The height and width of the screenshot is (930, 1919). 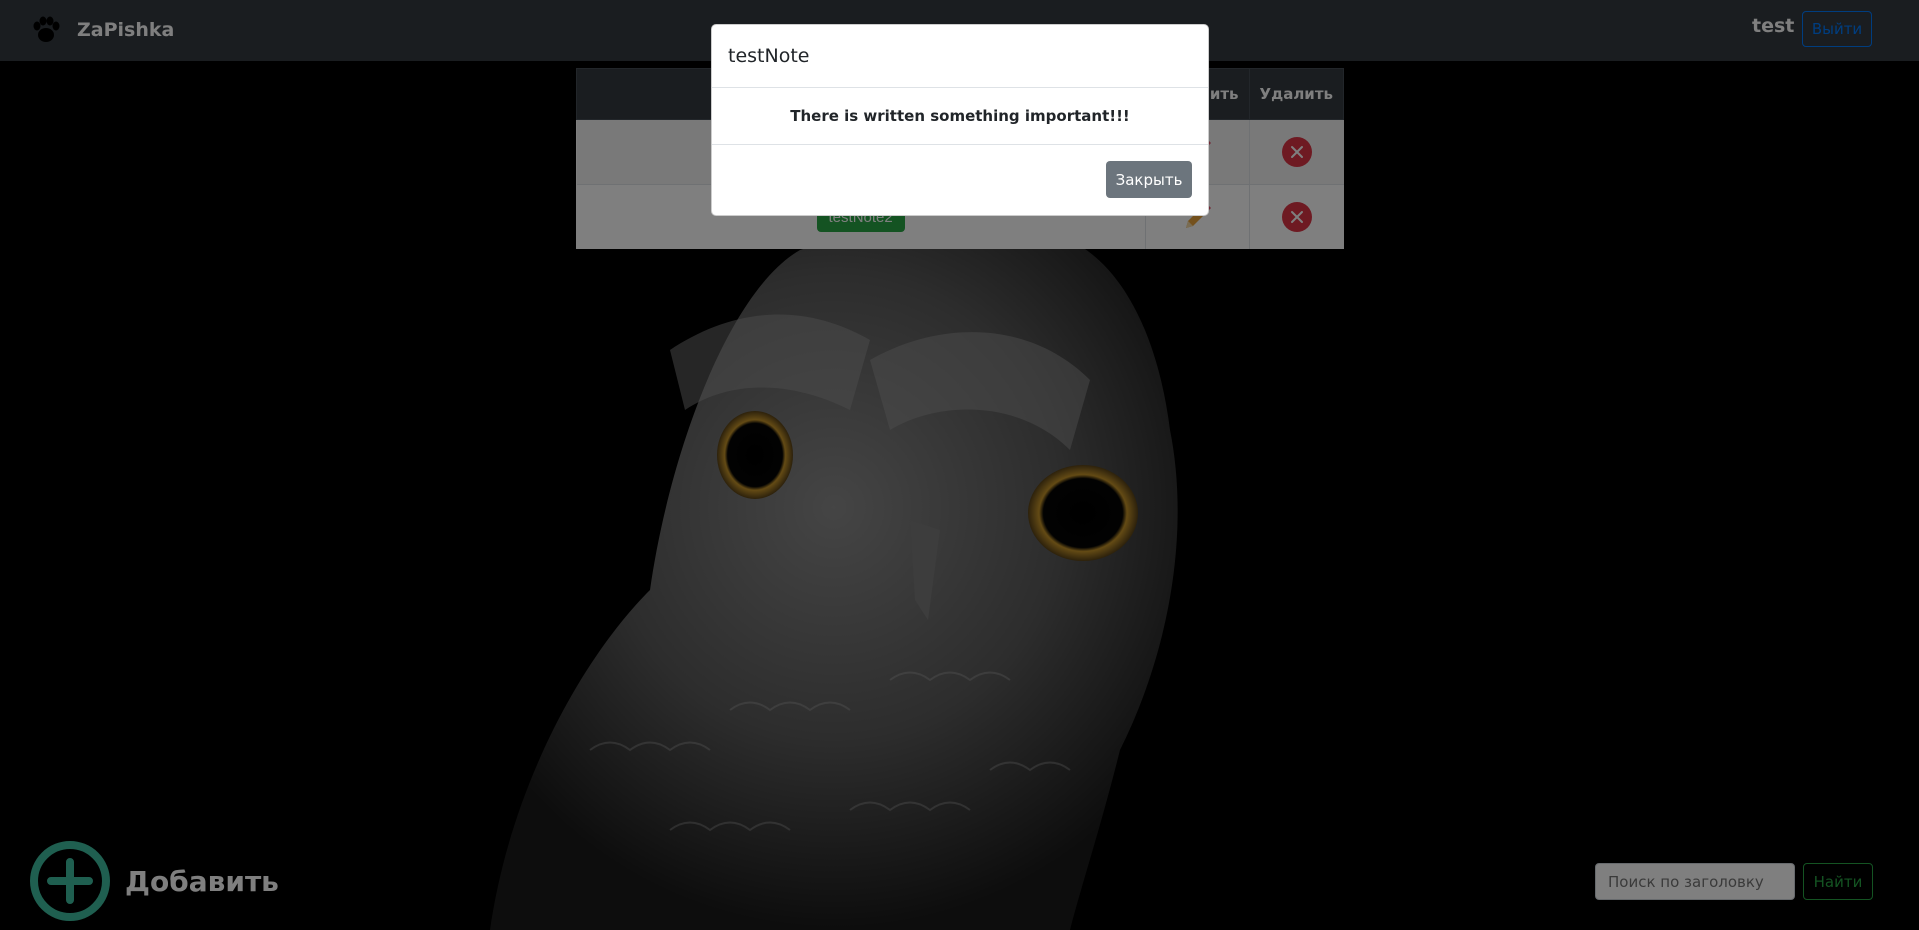 What do you see at coordinates (1149, 179) in the screenshot?
I see `close-button: Закрыть` at bounding box center [1149, 179].